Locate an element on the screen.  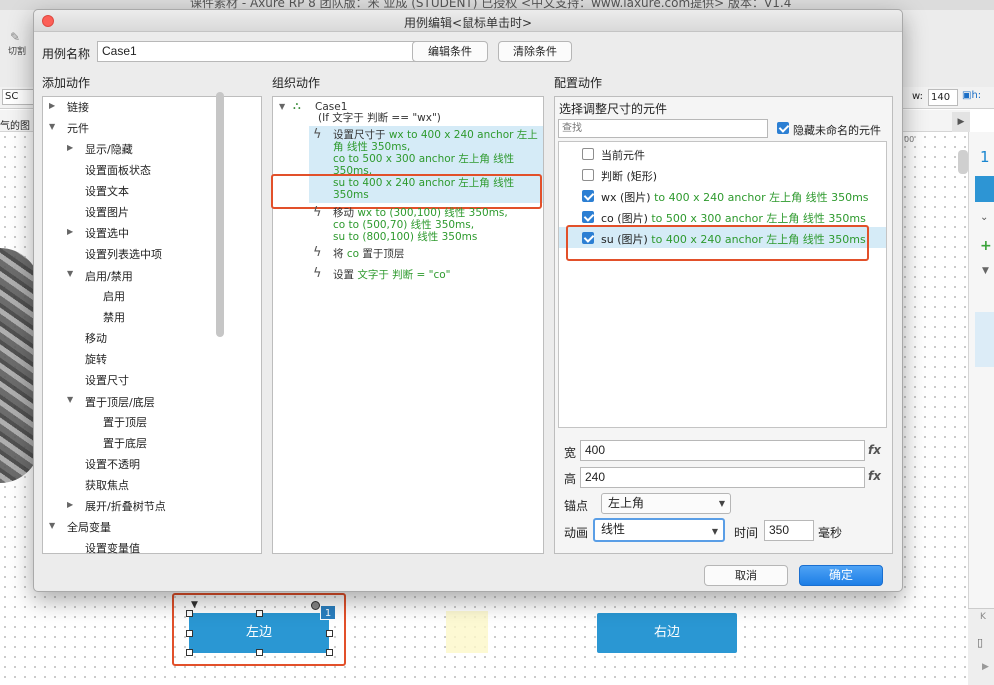
action-set-text: 设置 文字于 判断 = "co" is located at coordinates (392, 275).